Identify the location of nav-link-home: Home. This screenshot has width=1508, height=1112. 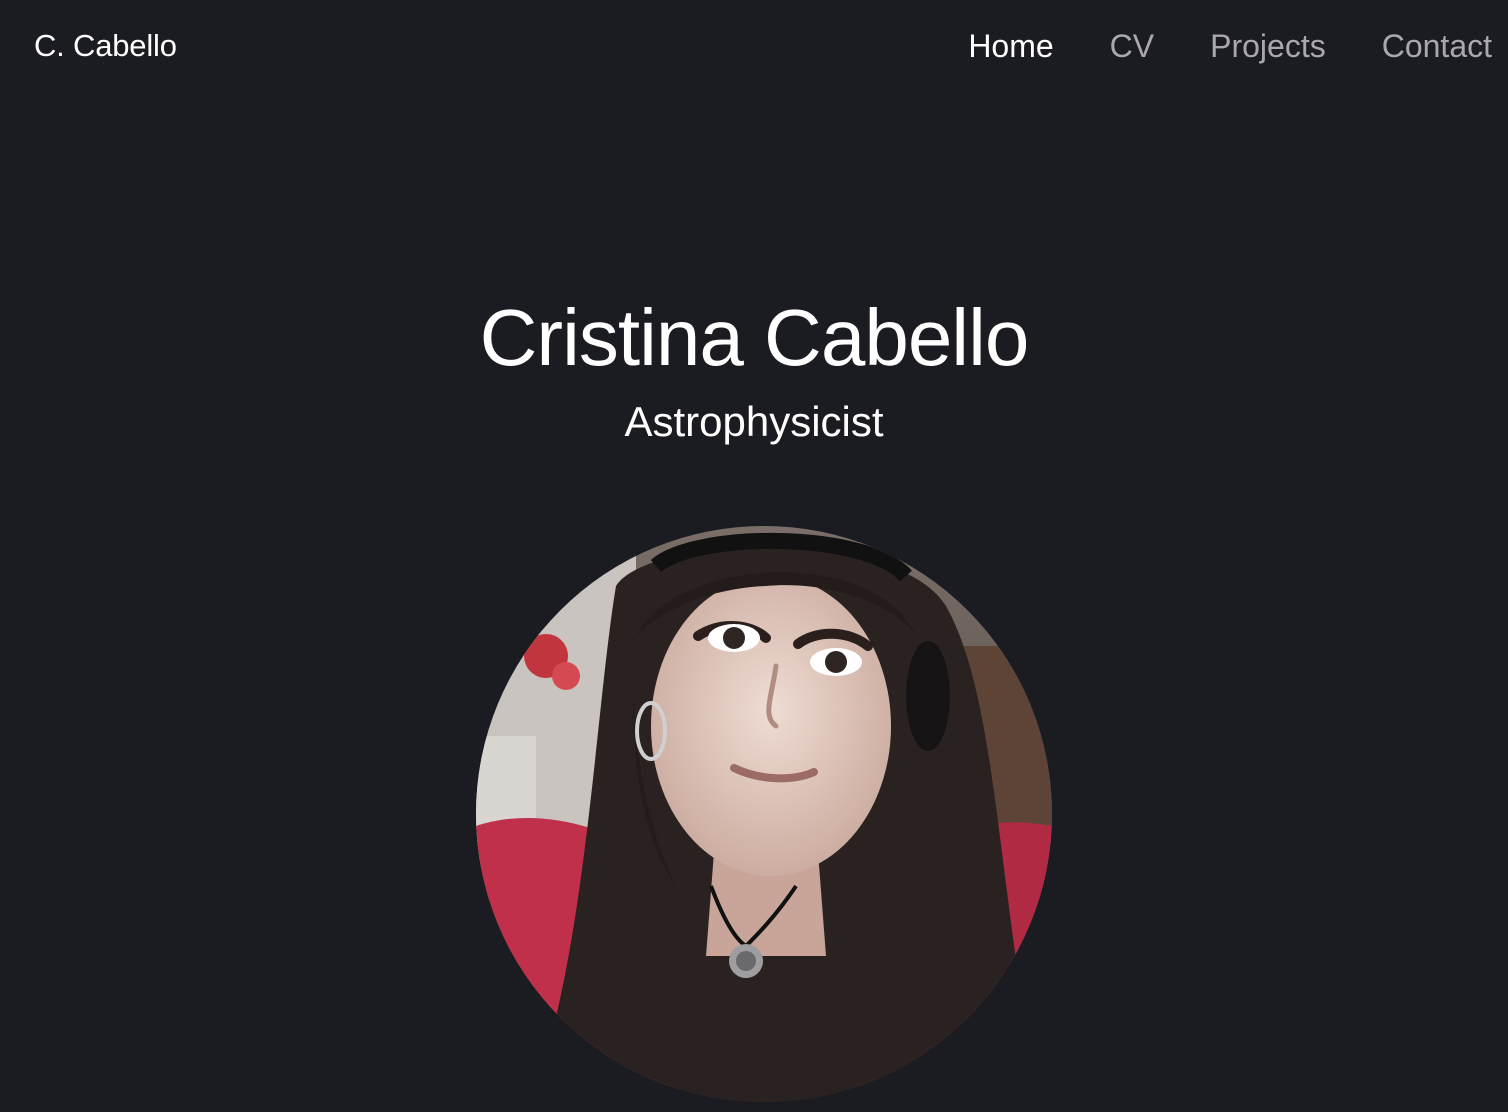
(1010, 46).